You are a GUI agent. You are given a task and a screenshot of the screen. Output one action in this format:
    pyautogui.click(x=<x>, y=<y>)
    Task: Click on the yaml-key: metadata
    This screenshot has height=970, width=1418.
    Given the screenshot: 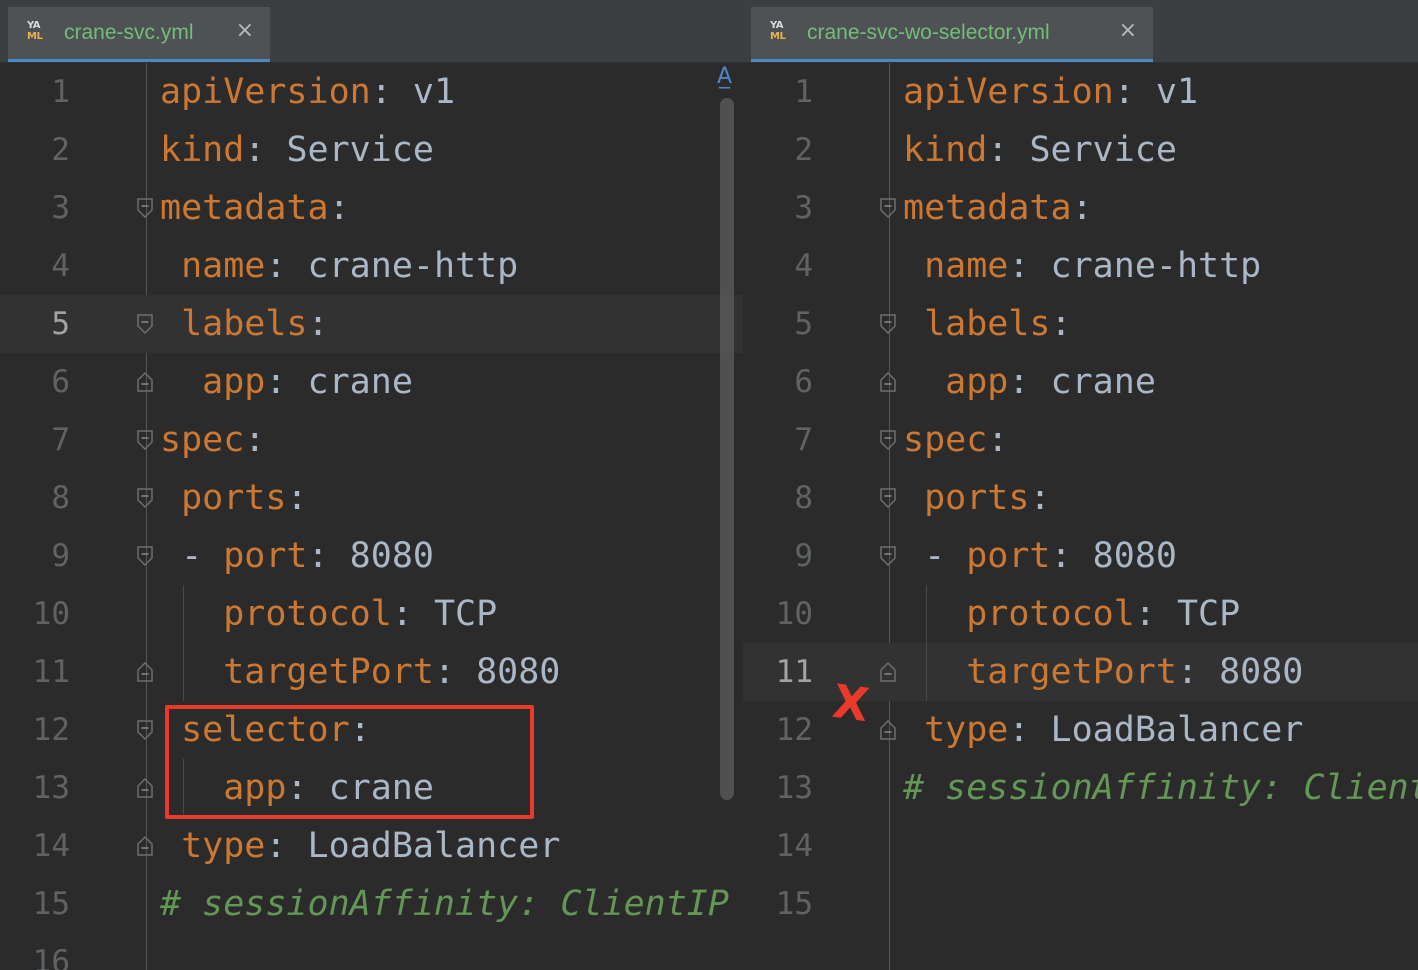 What is the action you would take?
    pyautogui.click(x=244, y=208)
    